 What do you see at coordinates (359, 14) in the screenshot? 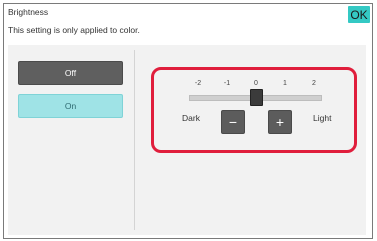
I see `ok-button: OK` at bounding box center [359, 14].